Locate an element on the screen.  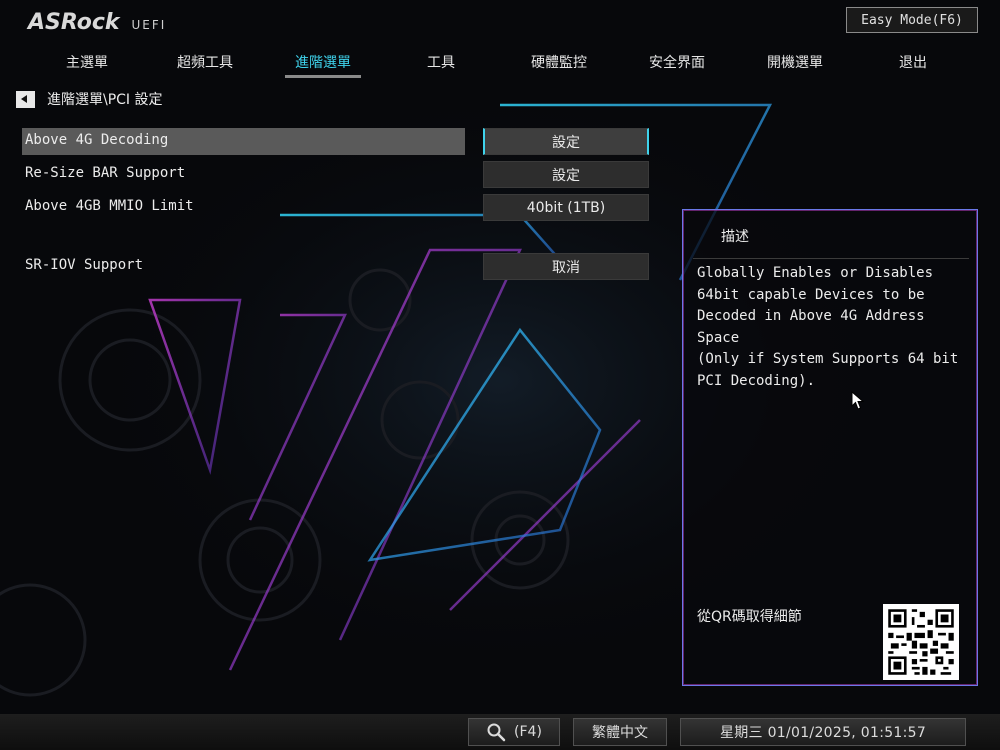
setting-row-resize-bar: Re-Size BAR Support 設定 is located at coordinates (337, 174).